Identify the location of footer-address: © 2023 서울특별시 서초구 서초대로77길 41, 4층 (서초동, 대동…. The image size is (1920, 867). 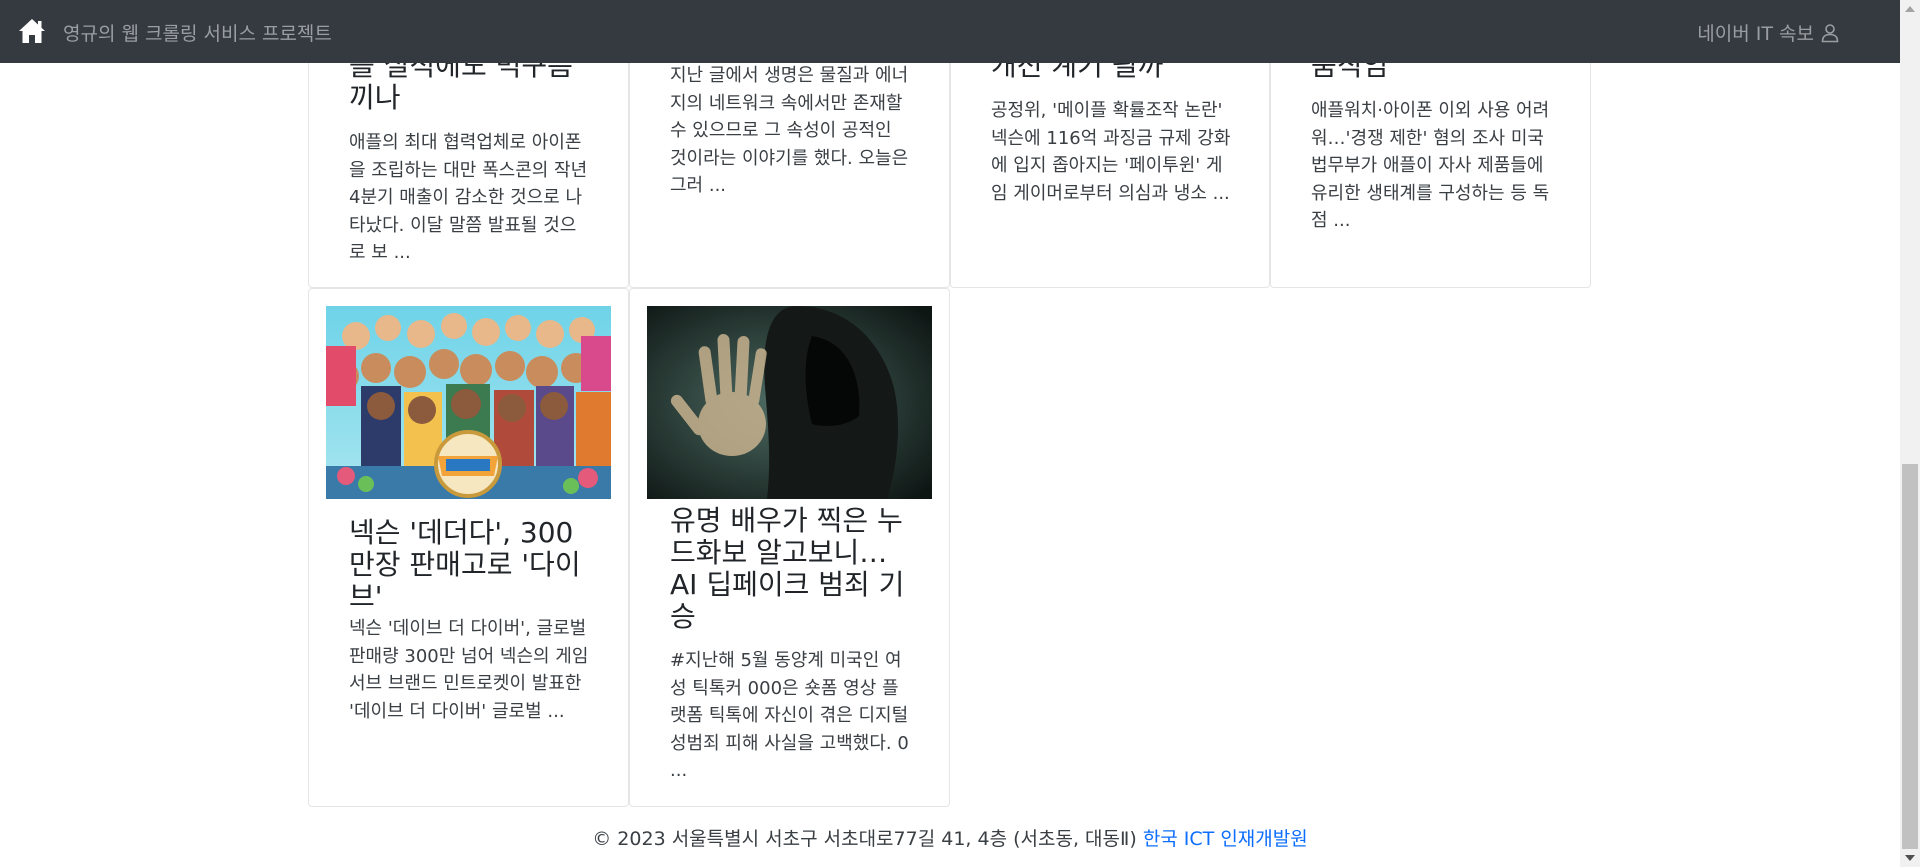
(864, 839).